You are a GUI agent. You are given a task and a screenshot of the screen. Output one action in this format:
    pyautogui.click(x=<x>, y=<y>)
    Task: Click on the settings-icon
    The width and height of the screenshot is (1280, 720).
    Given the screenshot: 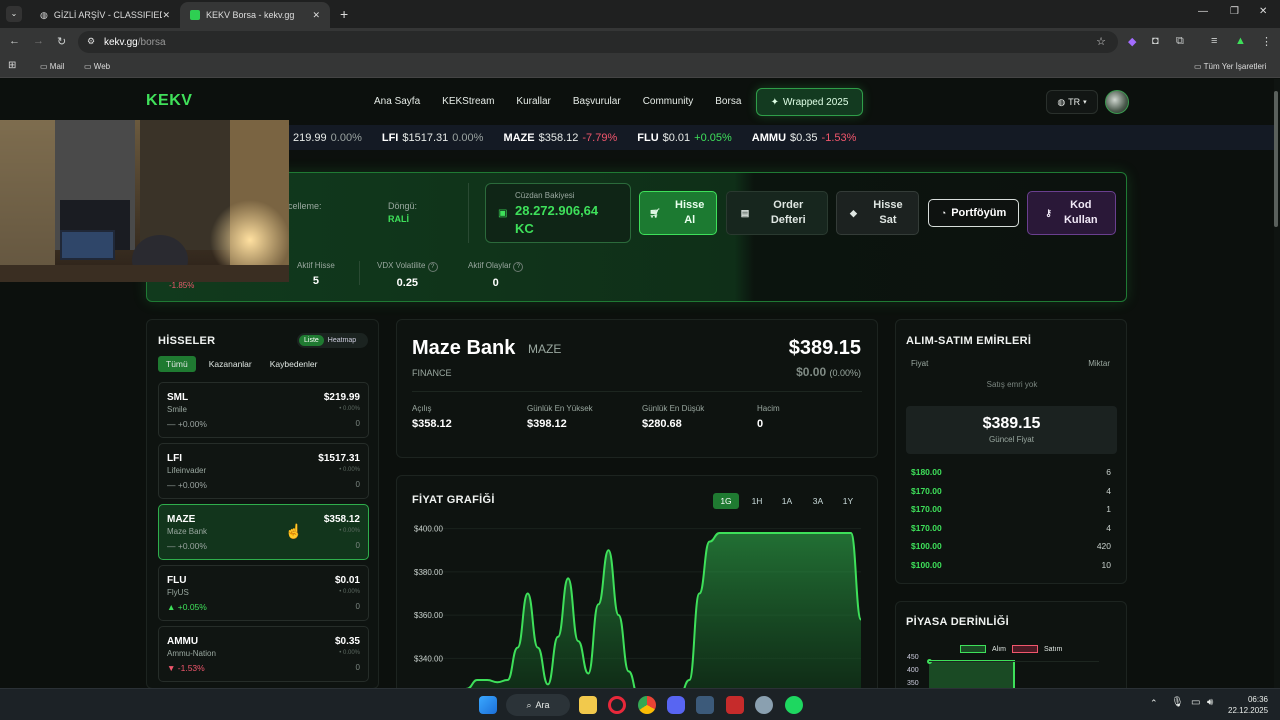 What is the action you would take?
    pyautogui.click(x=764, y=705)
    